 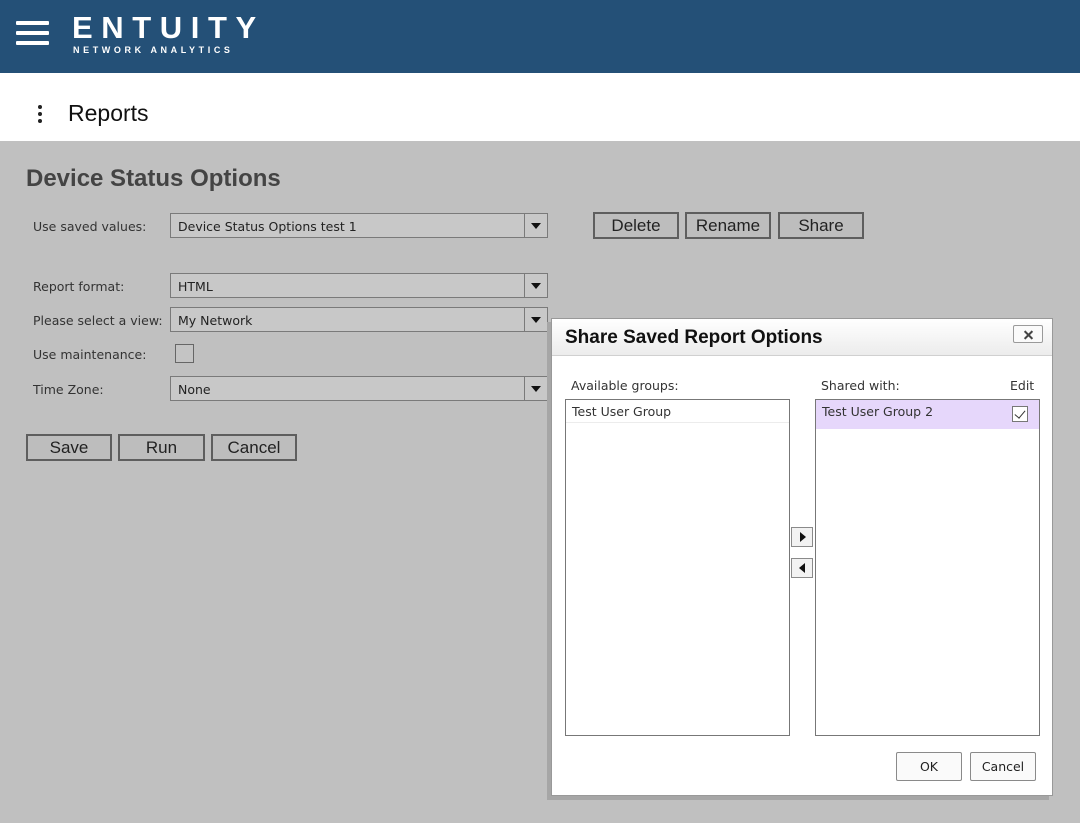 What do you see at coordinates (694, 337) in the screenshot?
I see `dialog-title: Share Saved Report Options` at bounding box center [694, 337].